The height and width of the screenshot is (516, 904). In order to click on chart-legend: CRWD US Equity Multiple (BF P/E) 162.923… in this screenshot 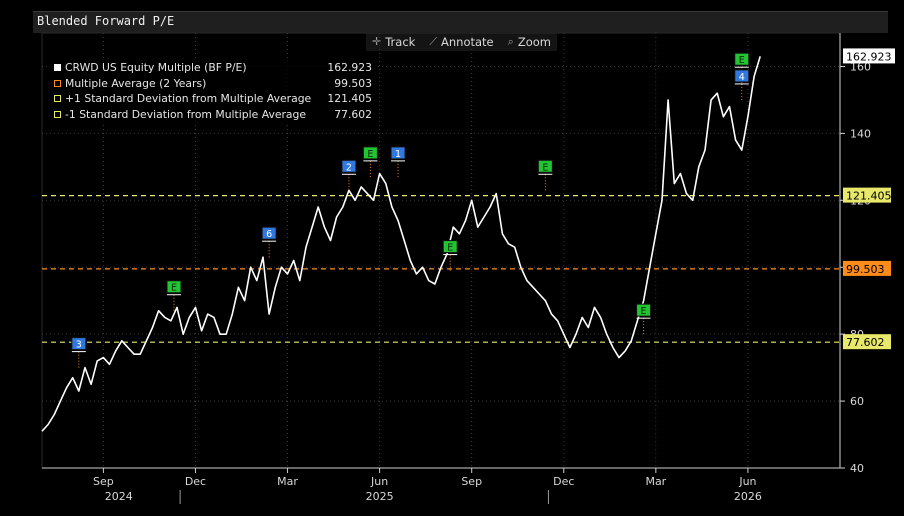, I will do `click(213, 91)`.